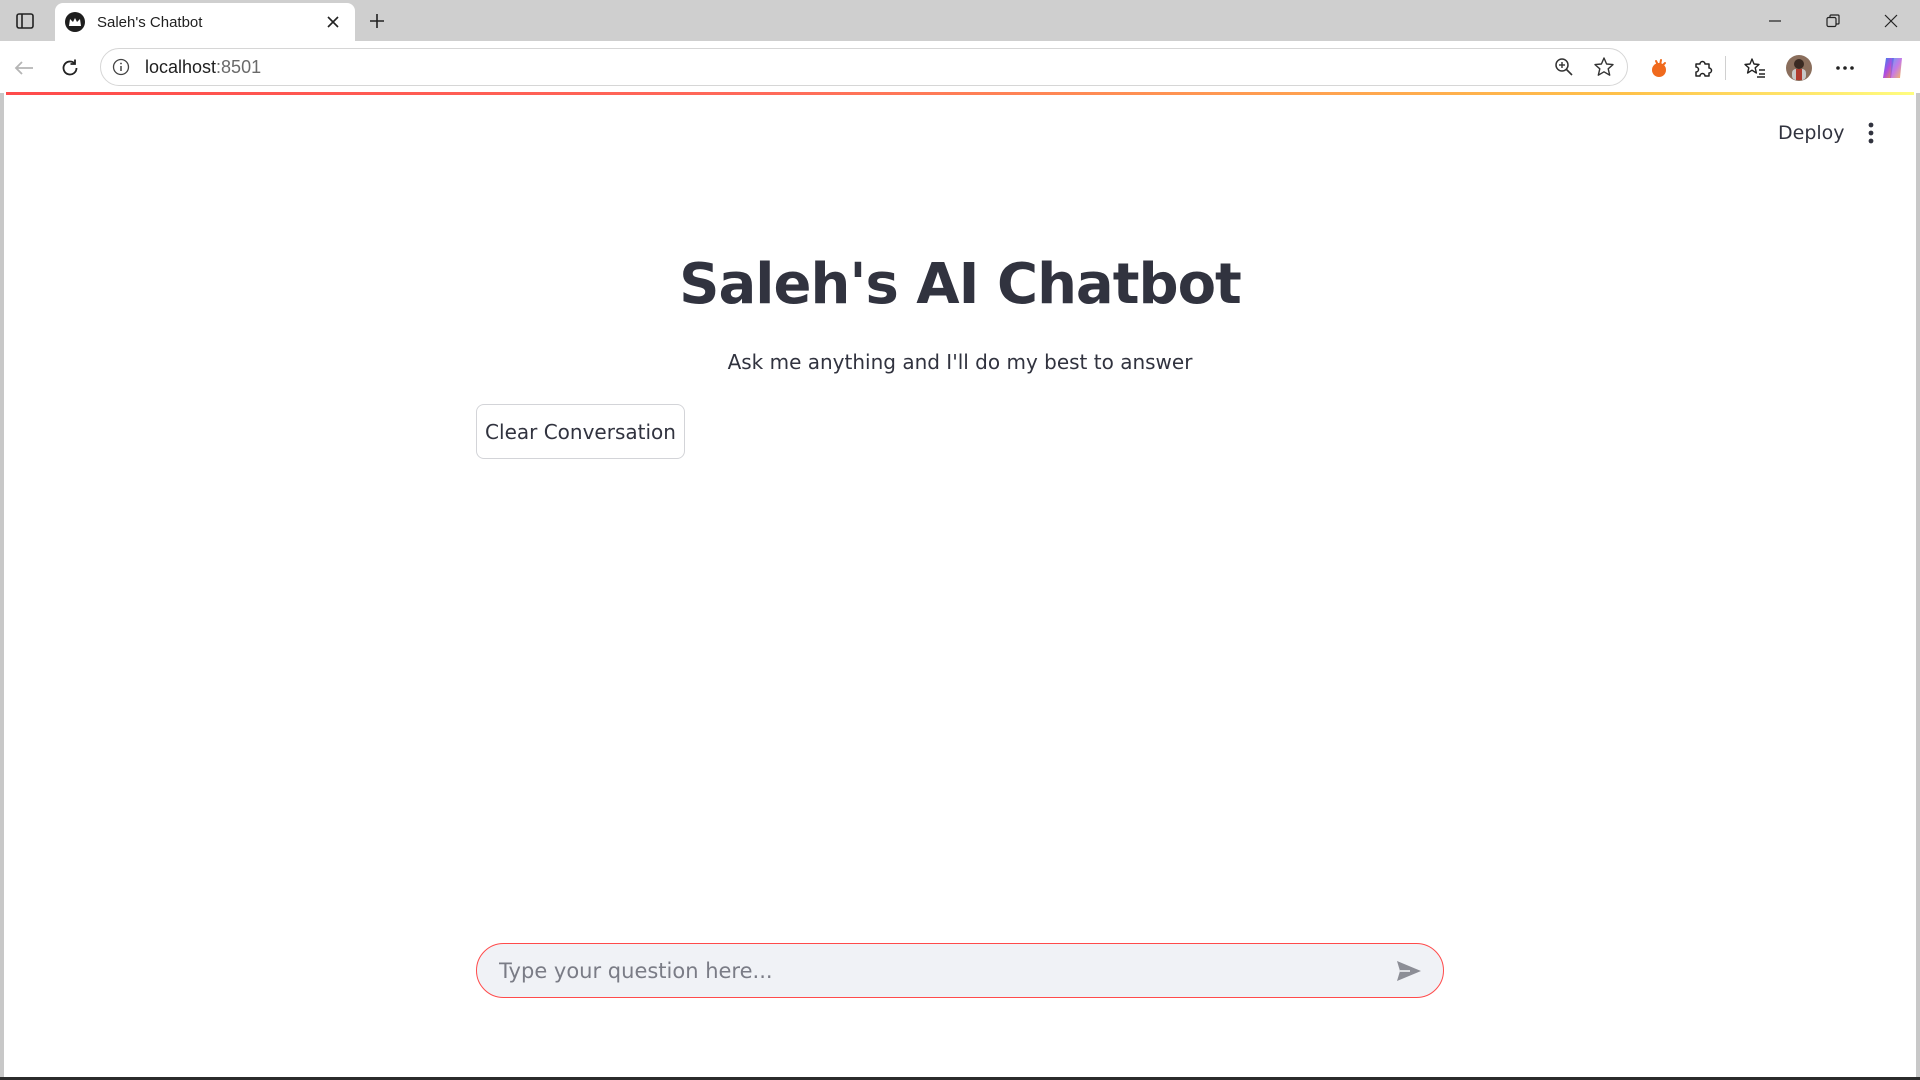  What do you see at coordinates (1409, 971) in the screenshot?
I see `send-icon` at bounding box center [1409, 971].